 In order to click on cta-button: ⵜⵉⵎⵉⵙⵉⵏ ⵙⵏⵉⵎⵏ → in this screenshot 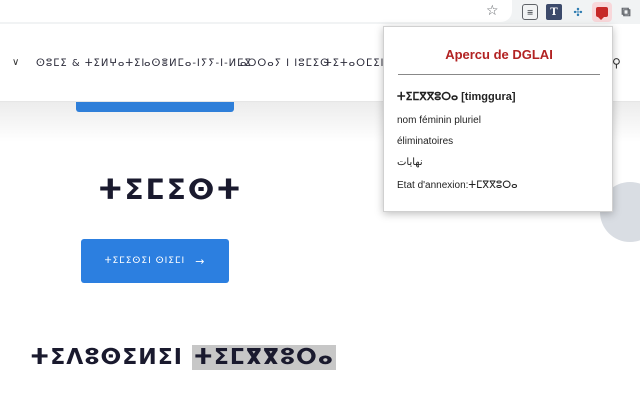, I will do `click(155, 261)`.